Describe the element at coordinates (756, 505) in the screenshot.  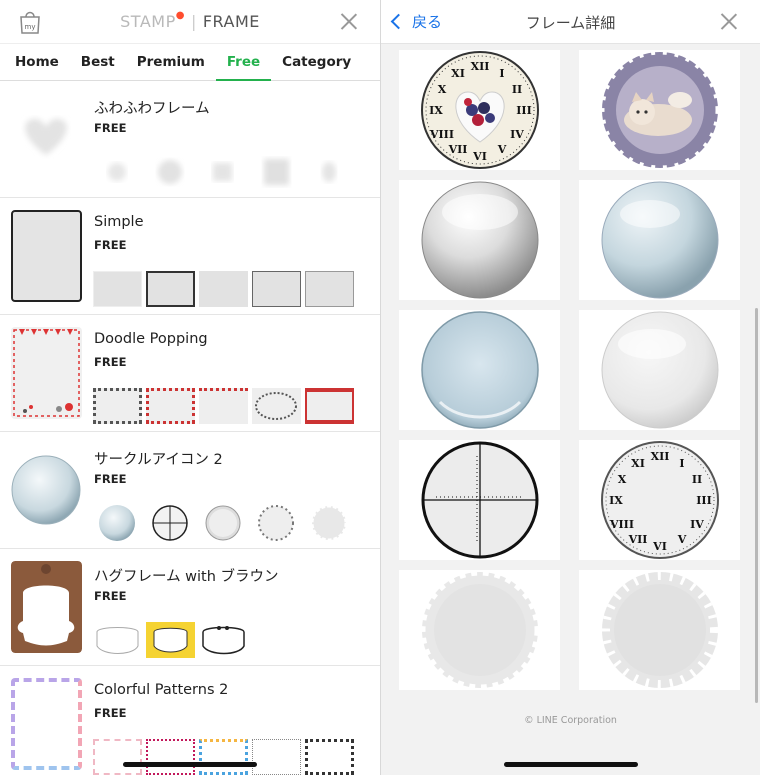
I see `scrollbar` at that location.